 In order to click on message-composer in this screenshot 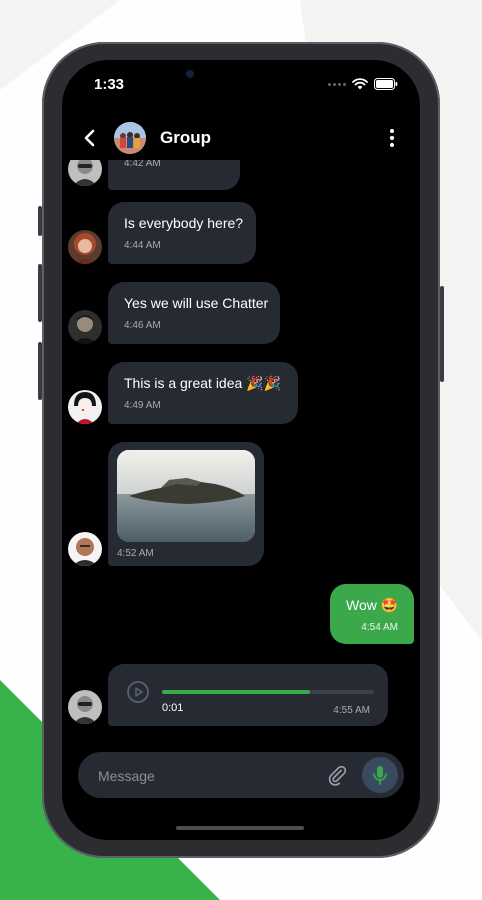, I will do `click(241, 776)`.